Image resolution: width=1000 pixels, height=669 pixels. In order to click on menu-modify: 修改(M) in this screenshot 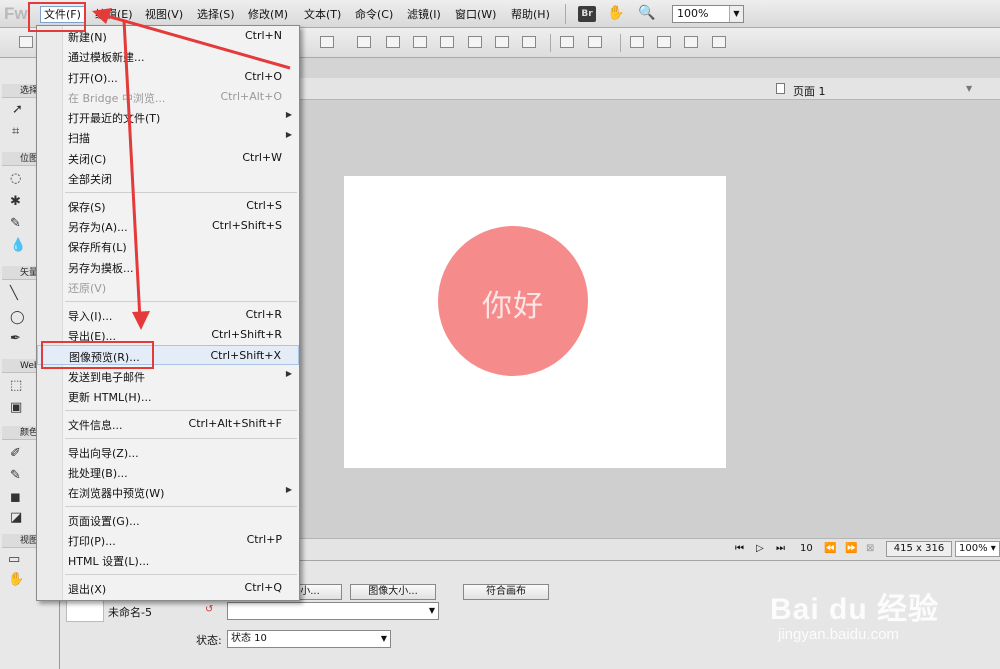, I will do `click(268, 14)`.